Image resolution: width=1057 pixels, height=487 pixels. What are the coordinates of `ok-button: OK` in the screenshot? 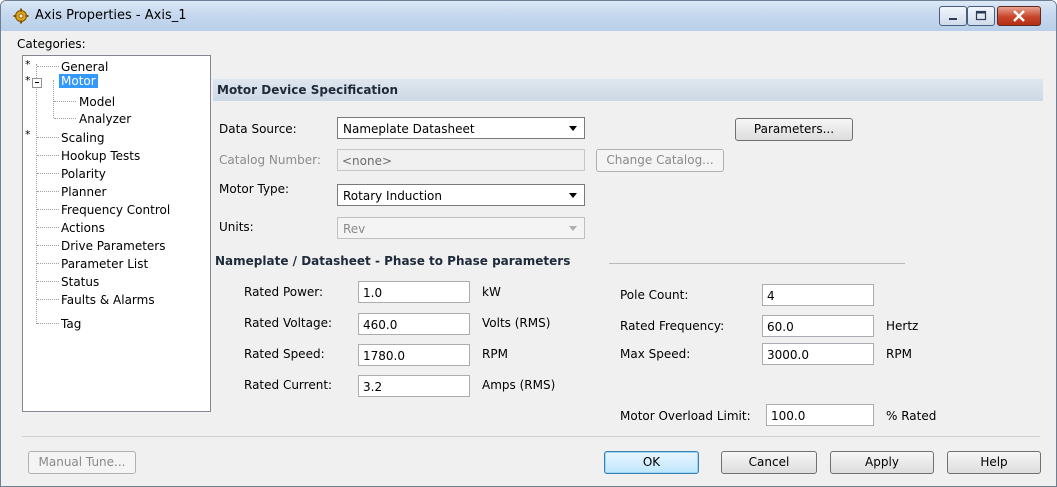 It's located at (651, 462).